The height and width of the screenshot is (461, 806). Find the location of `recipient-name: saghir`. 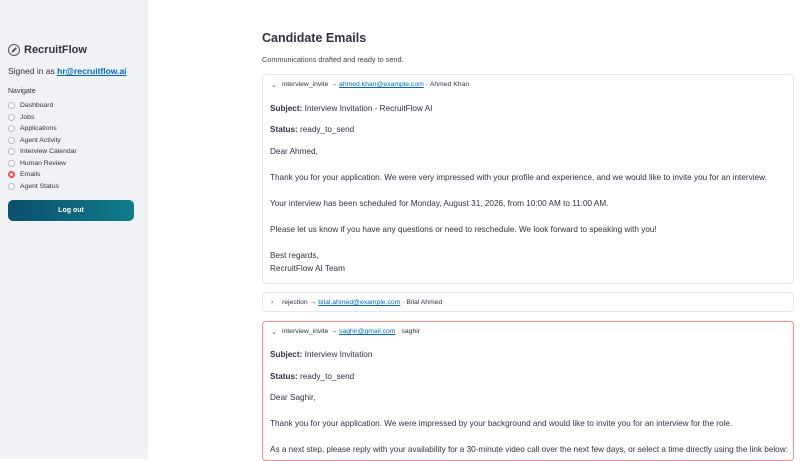

recipient-name: saghir is located at coordinates (410, 331).